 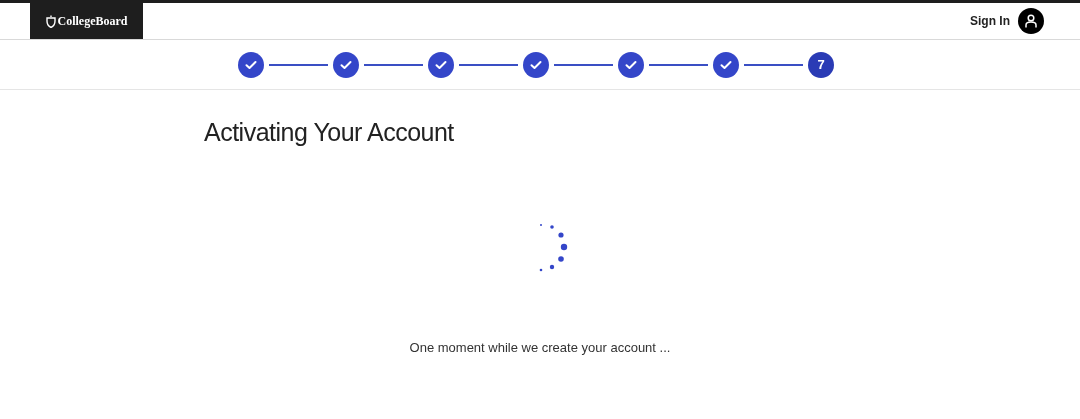 What do you see at coordinates (553, 247) in the screenshot?
I see `loading-spinner-icon` at bounding box center [553, 247].